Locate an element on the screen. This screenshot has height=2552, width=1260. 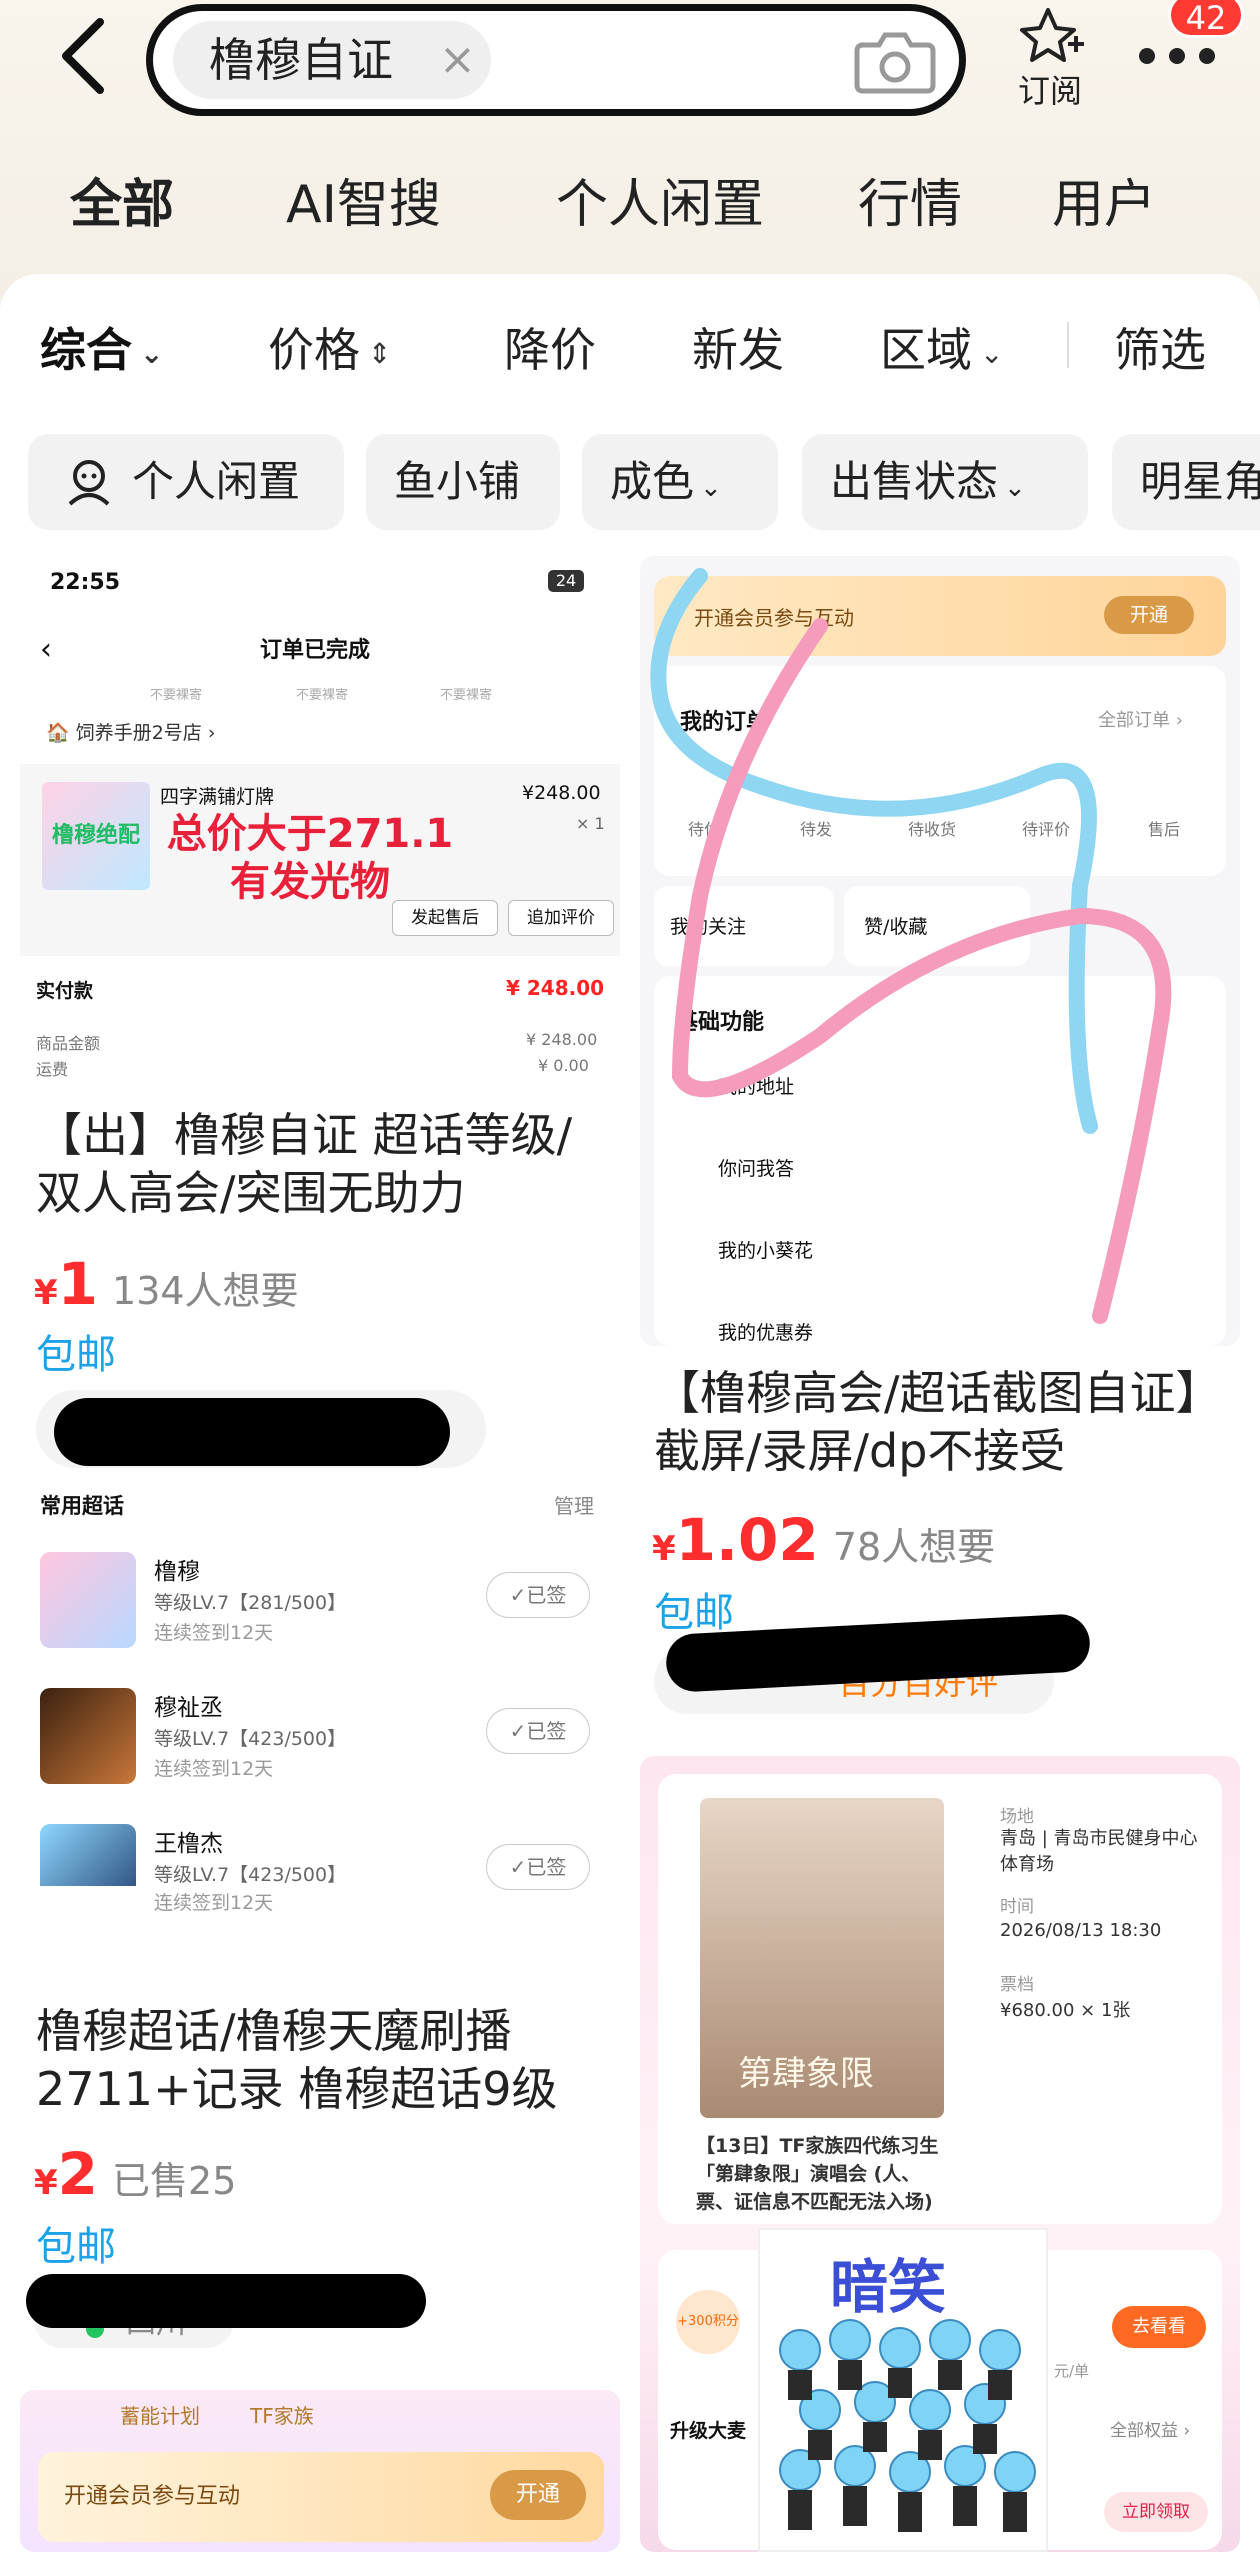
time-value: 2026/08/13 18:30 is located at coordinates (1081, 1930).